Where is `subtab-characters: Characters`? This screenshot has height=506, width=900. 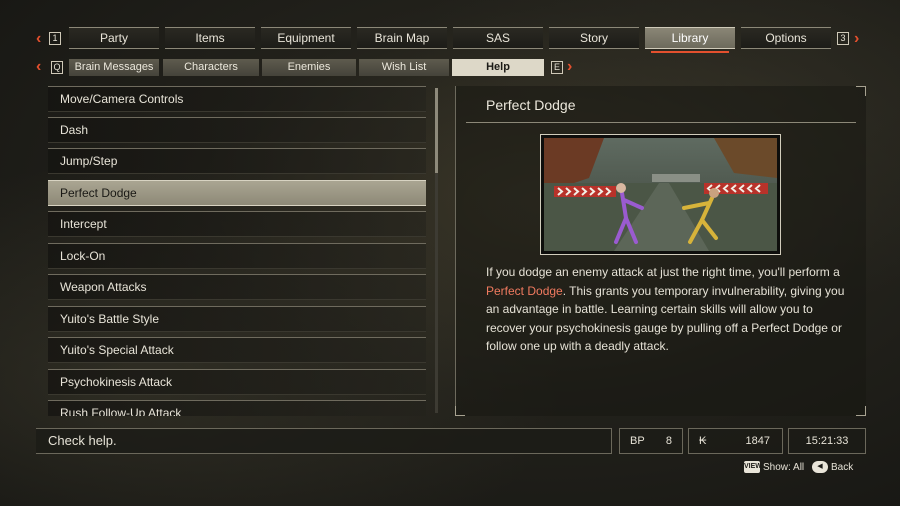 subtab-characters: Characters is located at coordinates (211, 67).